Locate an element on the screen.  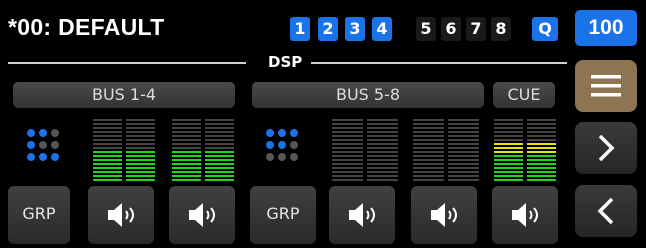
group-bus-1-4: BUS 1-4 is located at coordinates (124, 95).